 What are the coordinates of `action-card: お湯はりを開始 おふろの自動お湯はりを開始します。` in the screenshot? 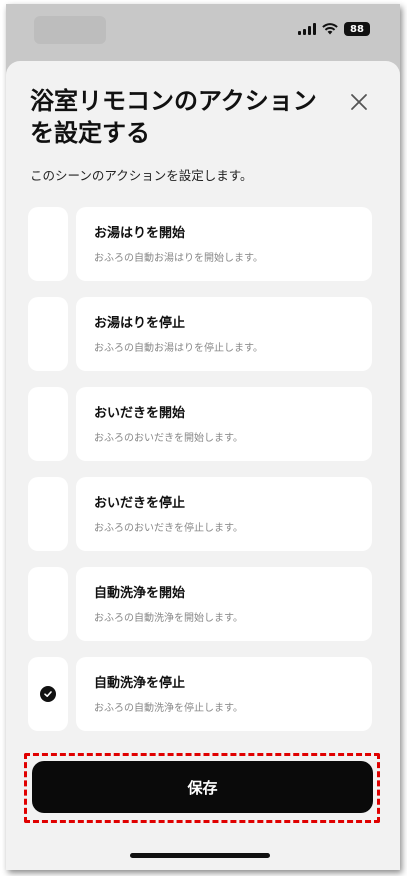 It's located at (224, 244).